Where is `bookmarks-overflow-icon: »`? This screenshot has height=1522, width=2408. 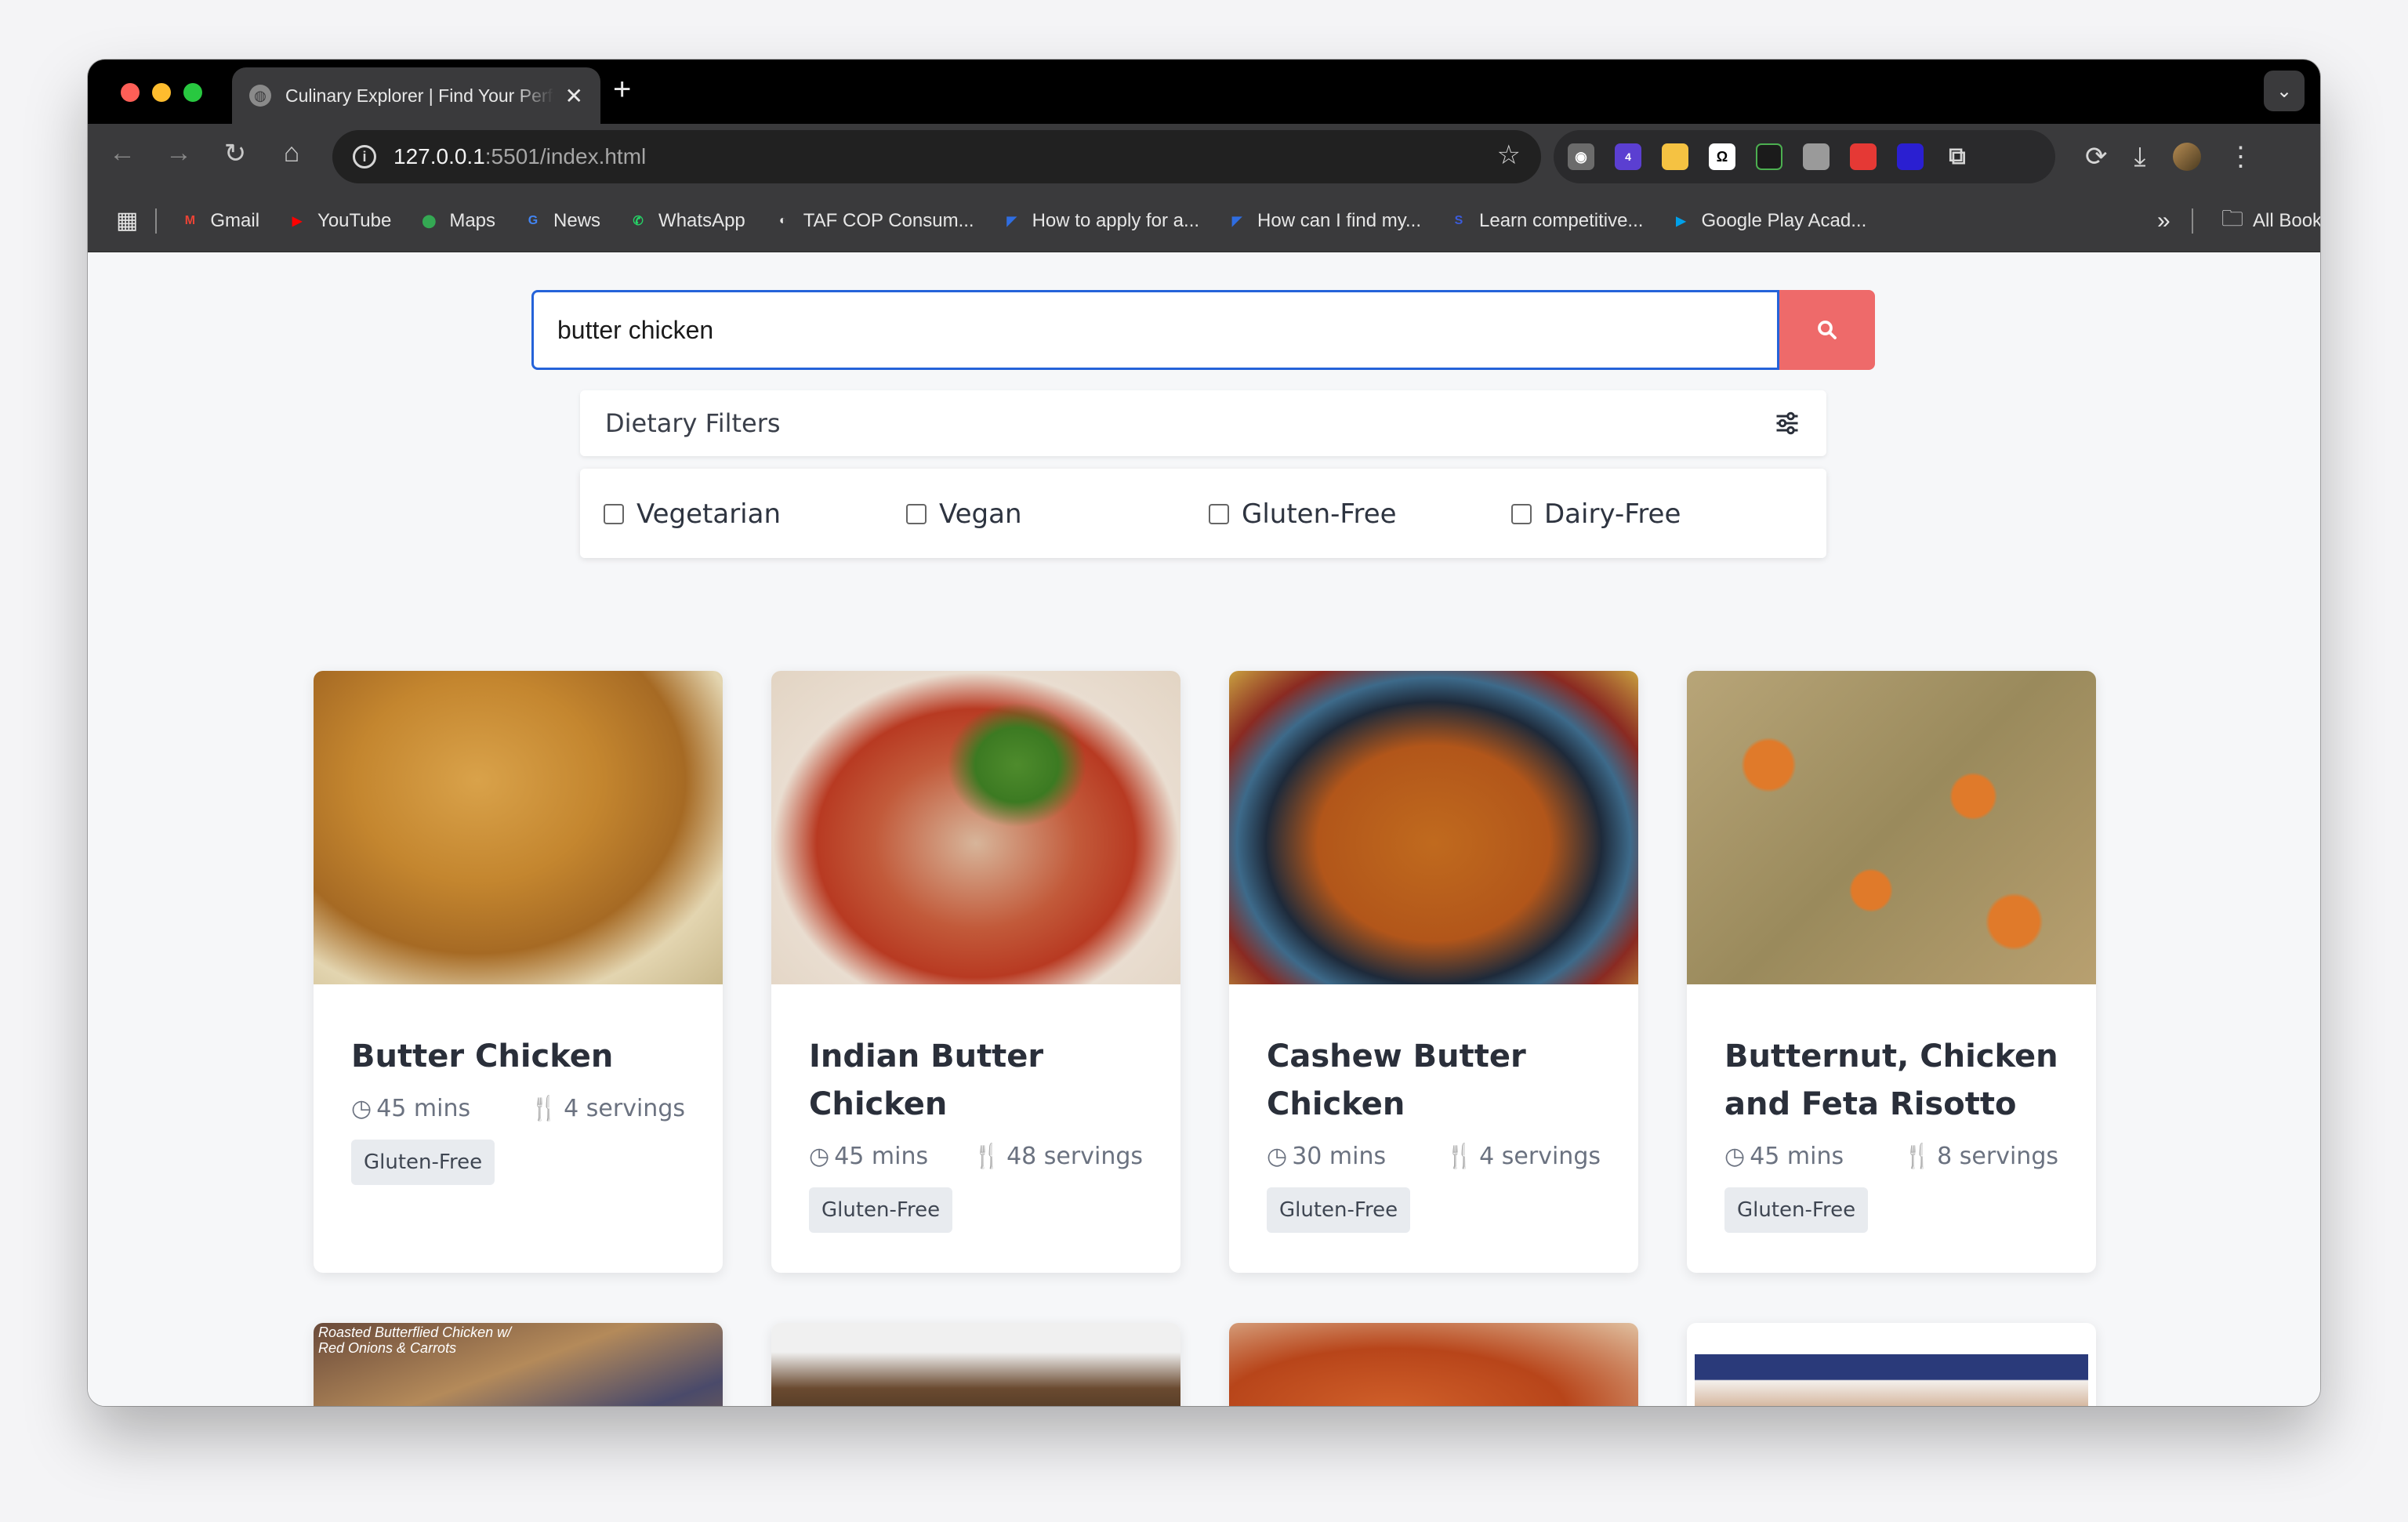 bookmarks-overflow-icon: » is located at coordinates (2163, 221).